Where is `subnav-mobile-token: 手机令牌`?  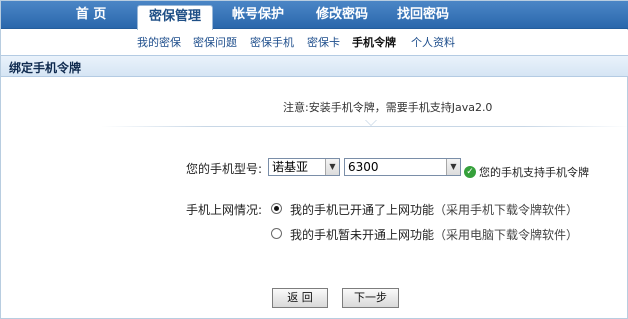 subnav-mobile-token: 手机令牌 is located at coordinates (374, 42).